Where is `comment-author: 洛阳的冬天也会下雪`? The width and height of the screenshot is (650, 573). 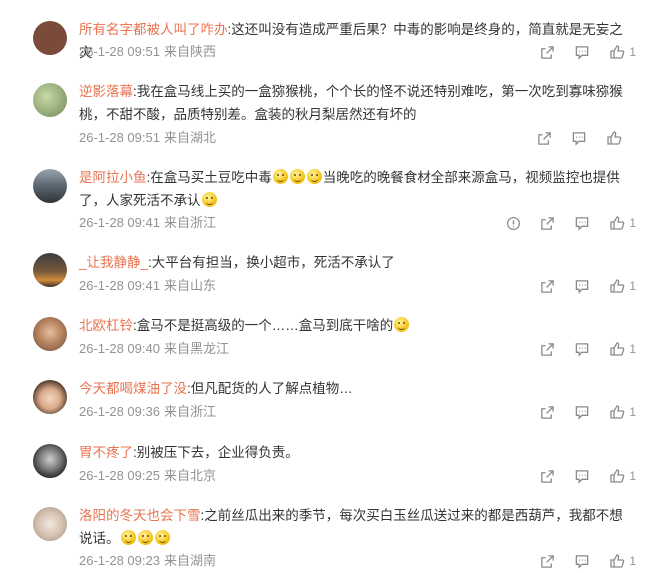 comment-author: 洛阳的冬天也会下雪 is located at coordinates (140, 515).